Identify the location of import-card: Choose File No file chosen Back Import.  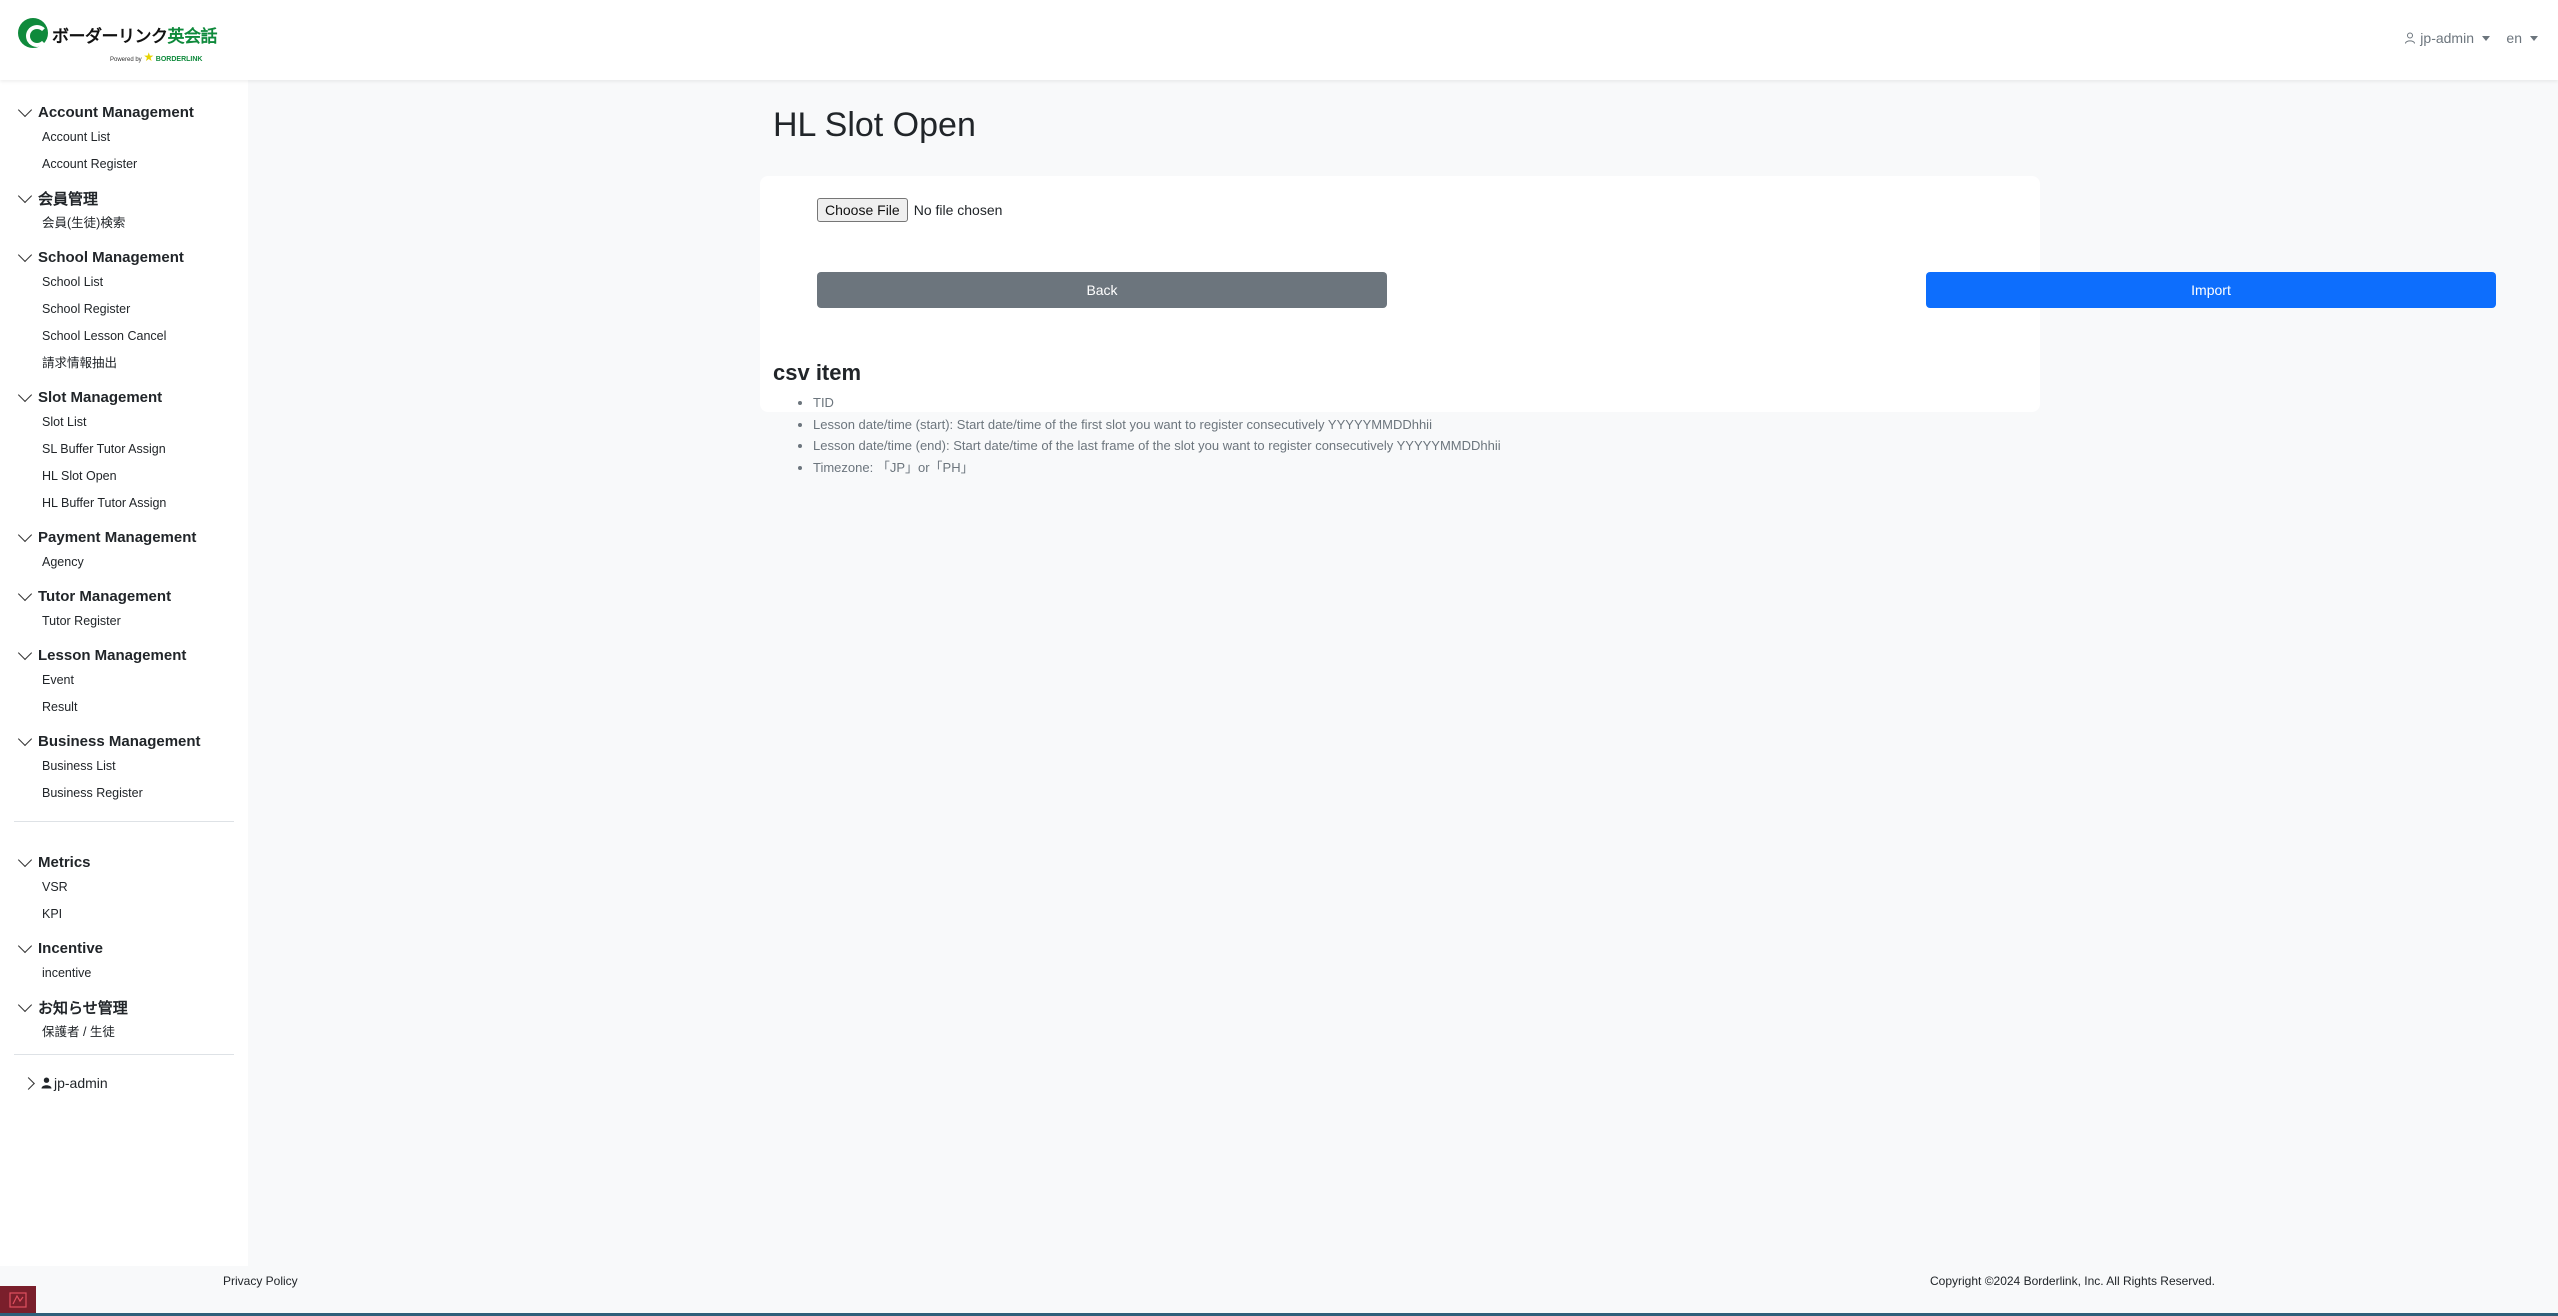
(1628, 294).